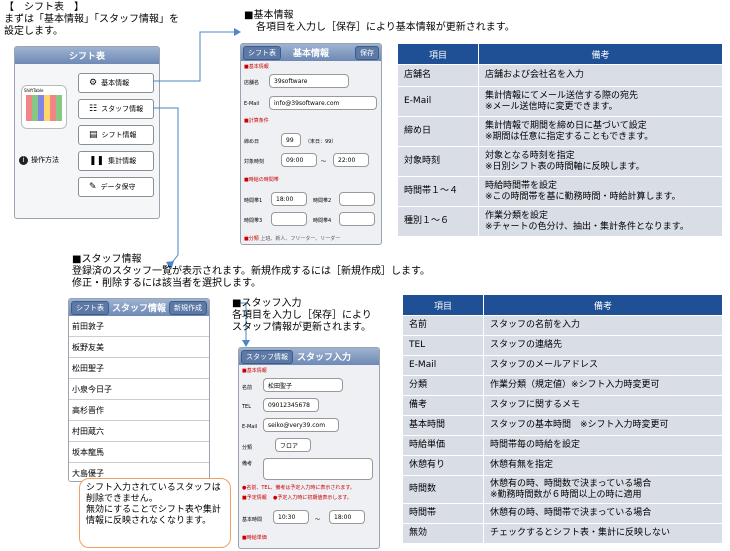 This screenshot has width=730, height=551. Describe the element at coordinates (323, 358) in the screenshot. I see `staff-input-title: スタッフ入力` at that location.